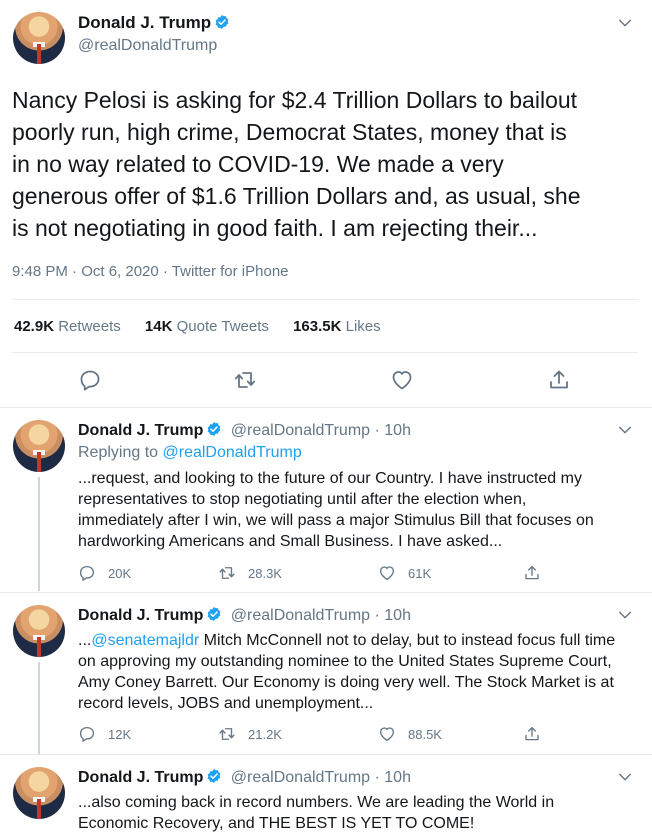  What do you see at coordinates (265, 734) in the screenshot?
I see `retweet-count: 21.2K` at bounding box center [265, 734].